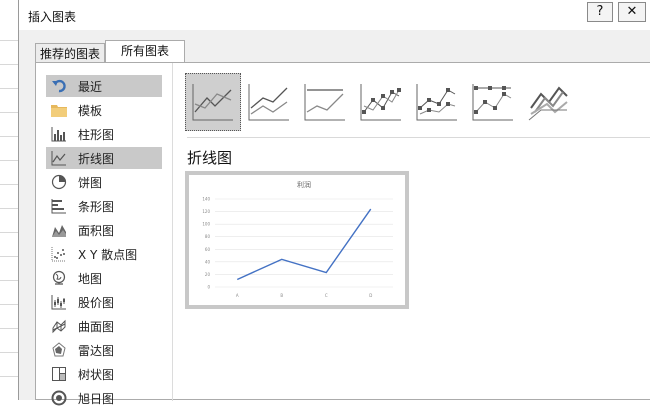 The image size is (650, 409). I want to click on chart-type-stacked-line-with-markers, so click(437, 102).